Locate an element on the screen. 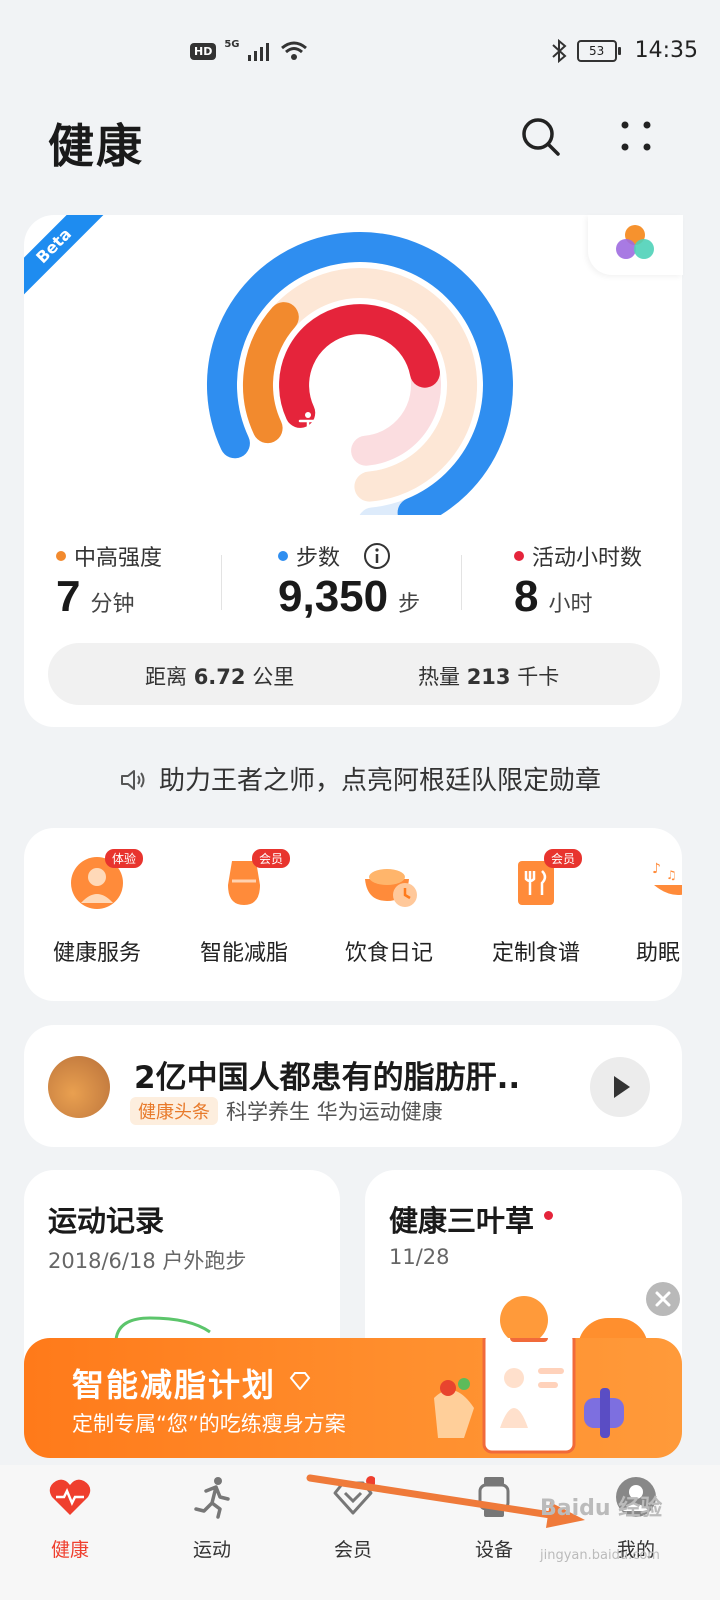  banner-title-row: 智能减脂计划 is located at coordinates (191, 1383).